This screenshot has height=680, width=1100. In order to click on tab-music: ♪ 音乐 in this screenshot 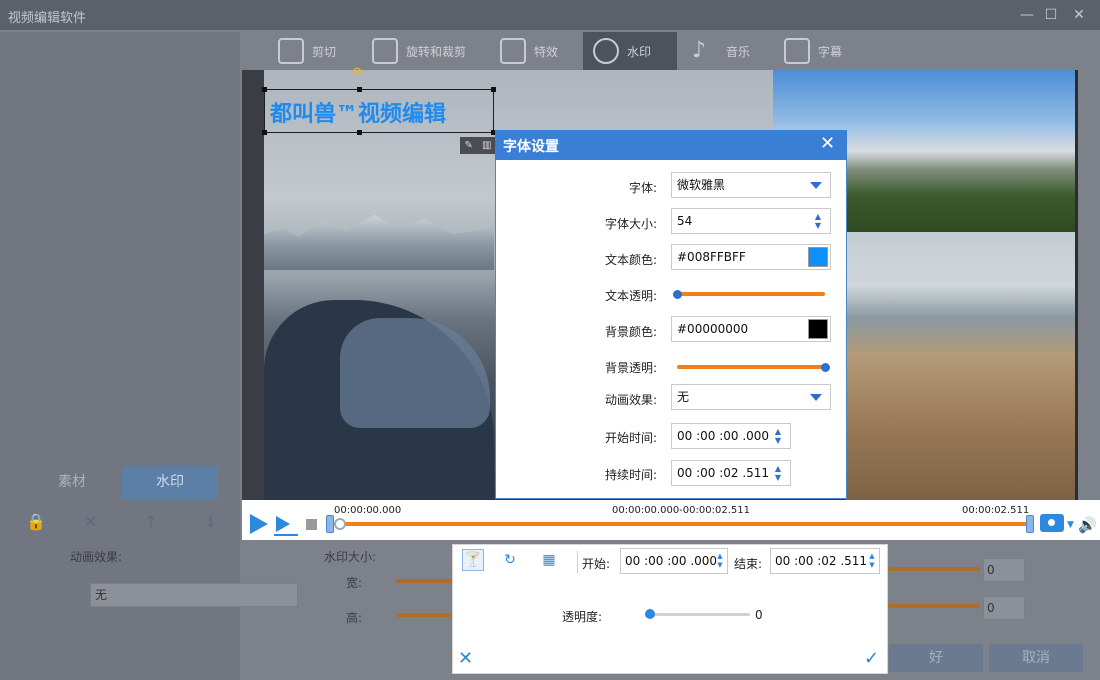, I will do `click(721, 51)`.